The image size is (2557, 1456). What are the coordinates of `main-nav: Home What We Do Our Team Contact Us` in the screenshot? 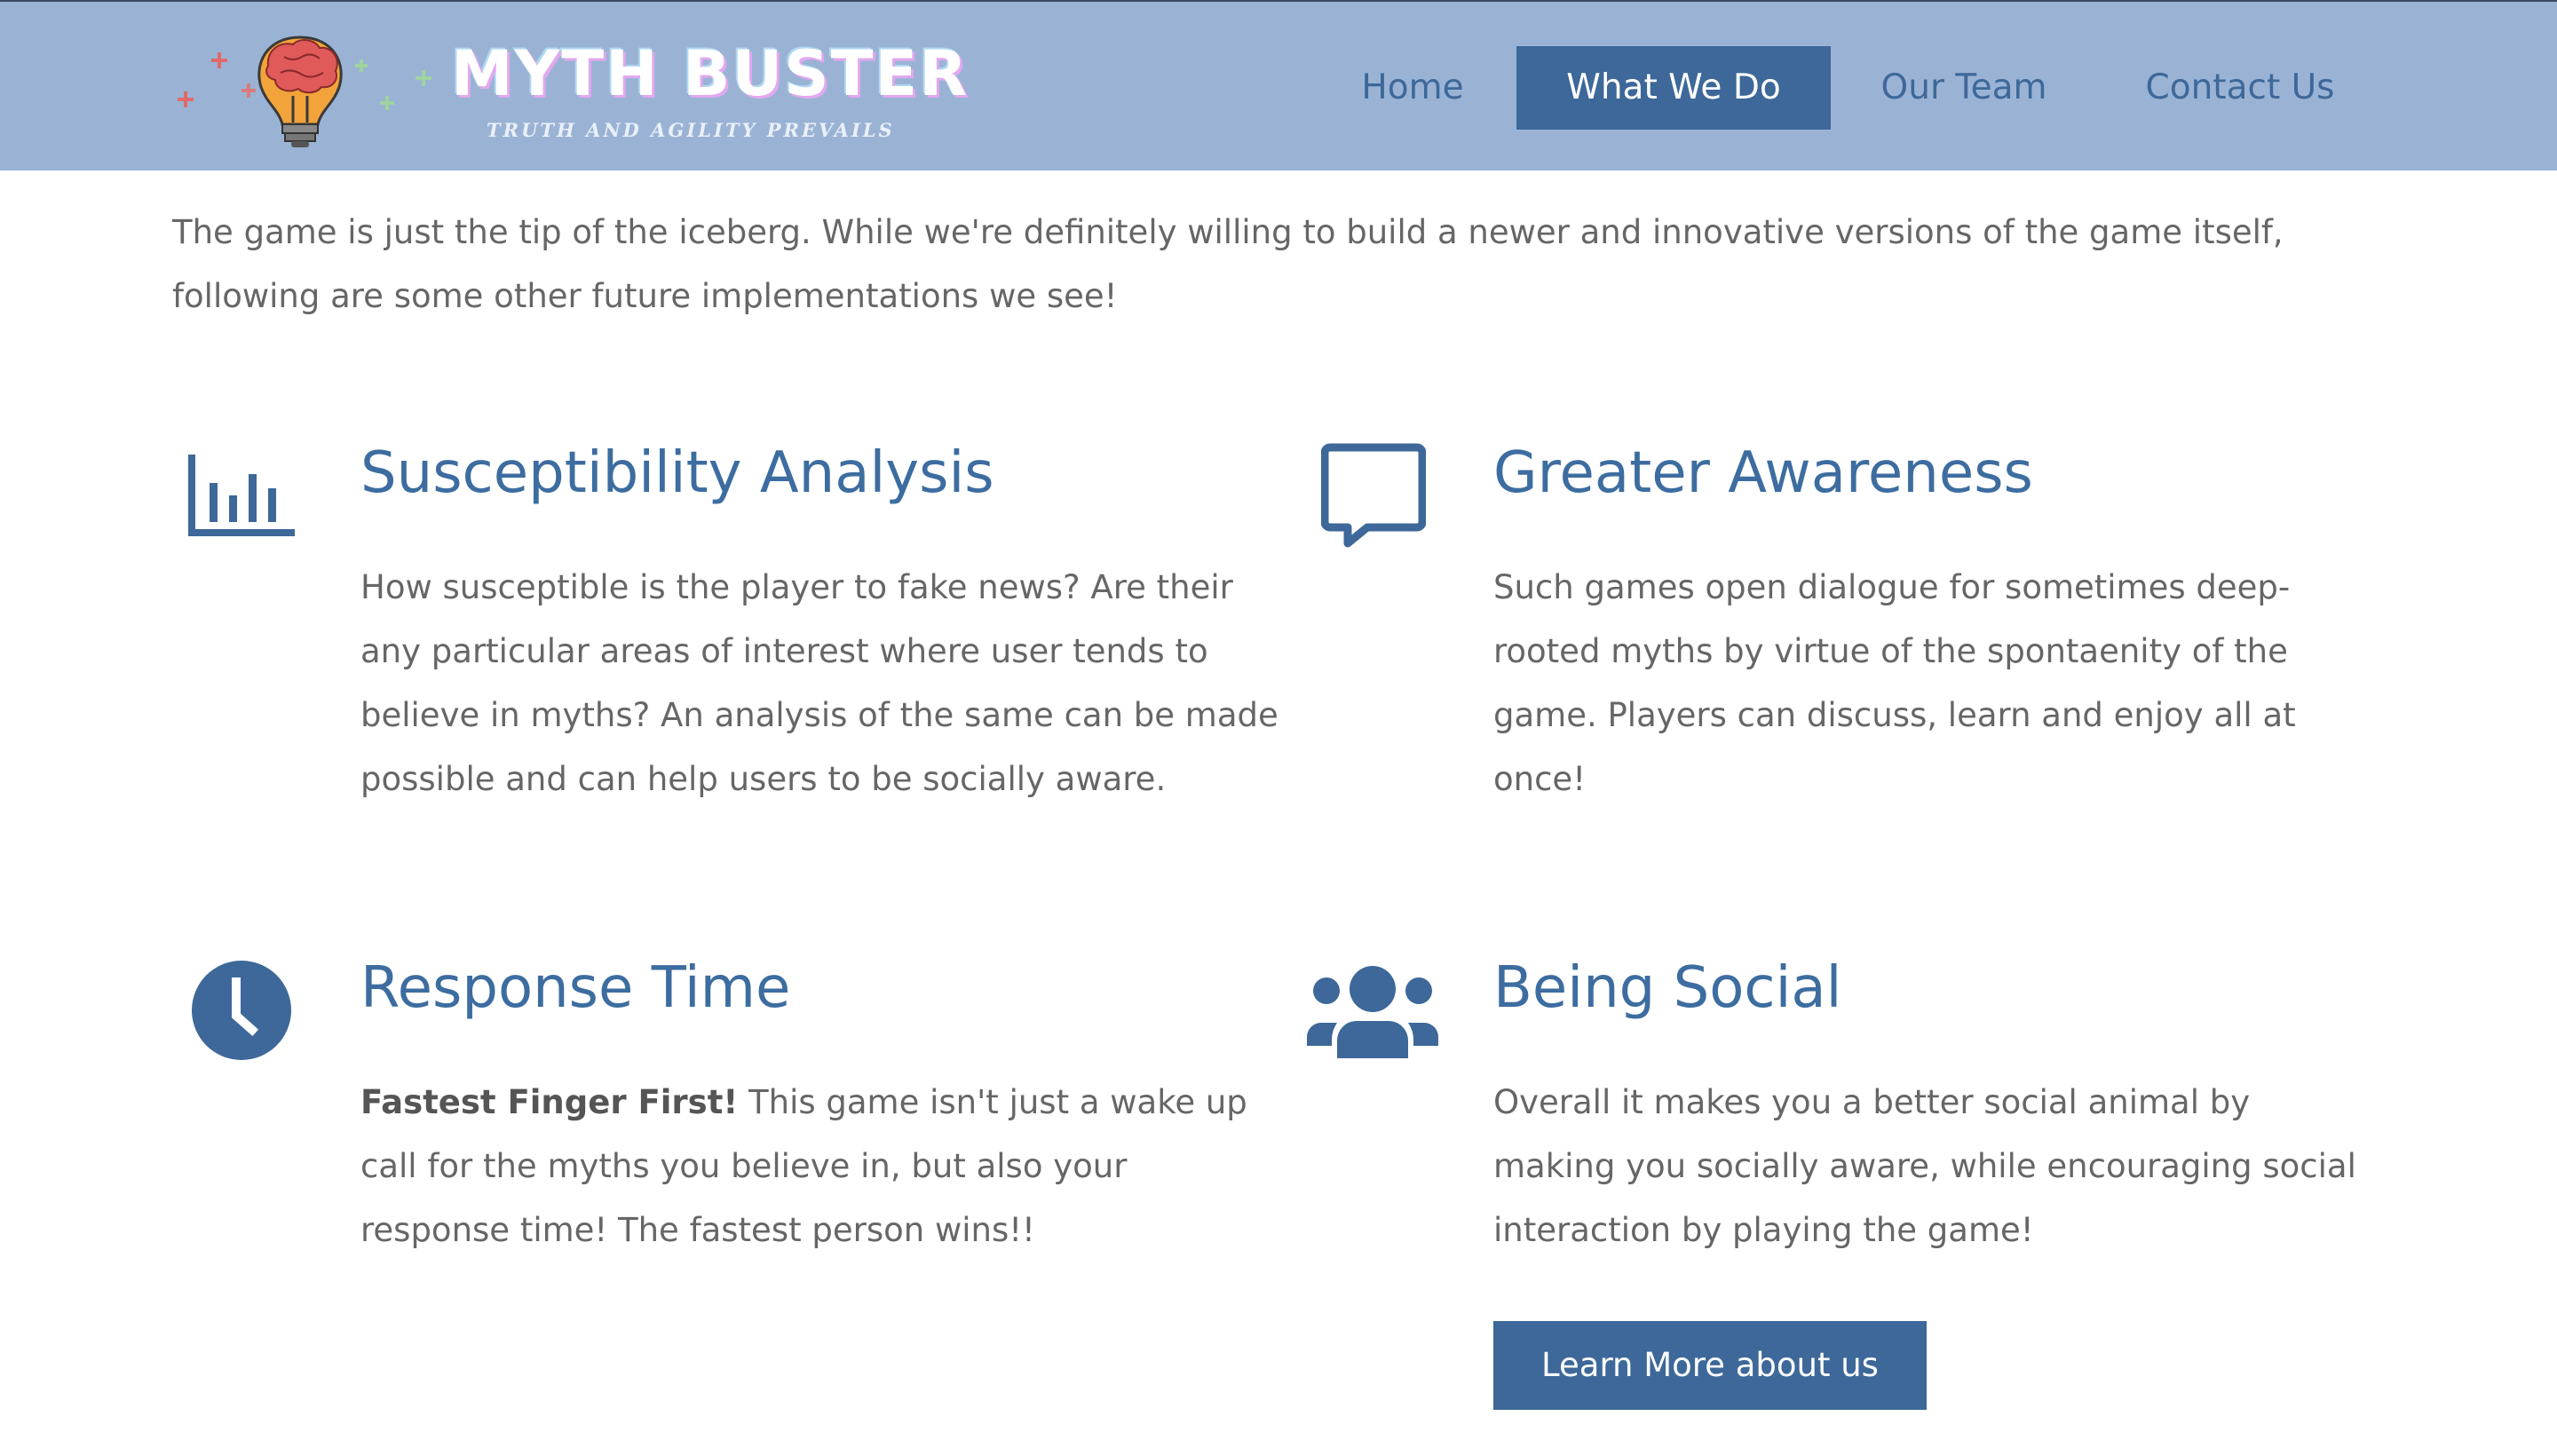 It's located at (1278, 88).